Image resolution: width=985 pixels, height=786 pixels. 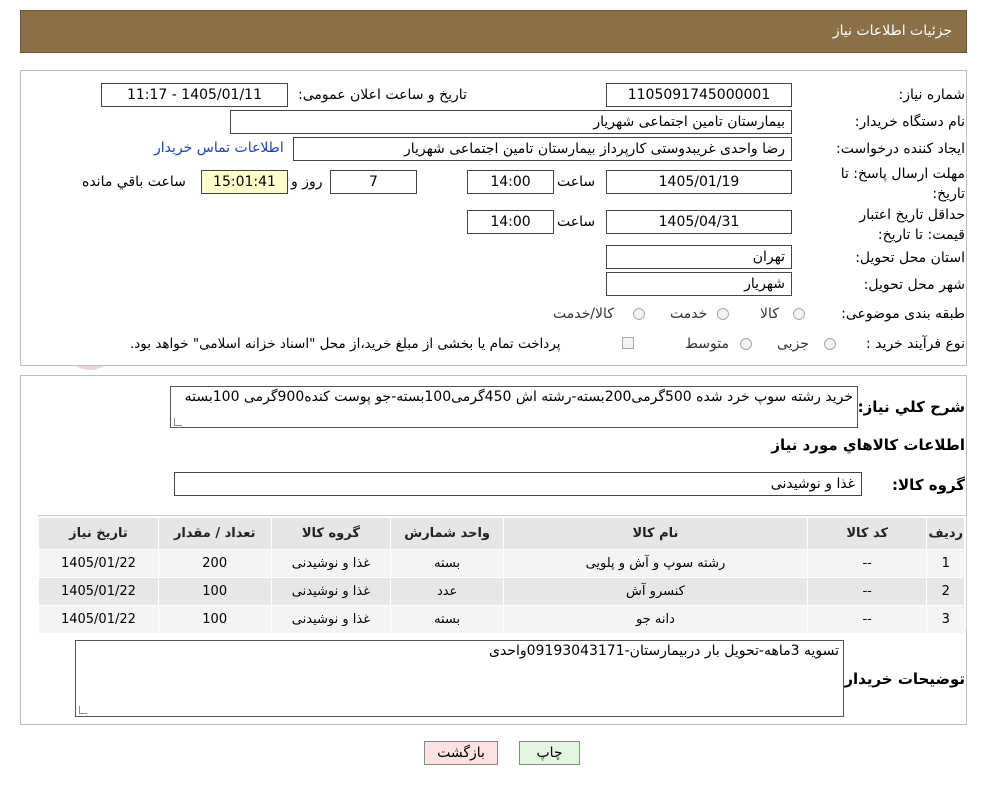 I want to click on city-label: شهر محل تحویل:, so click(x=914, y=285).